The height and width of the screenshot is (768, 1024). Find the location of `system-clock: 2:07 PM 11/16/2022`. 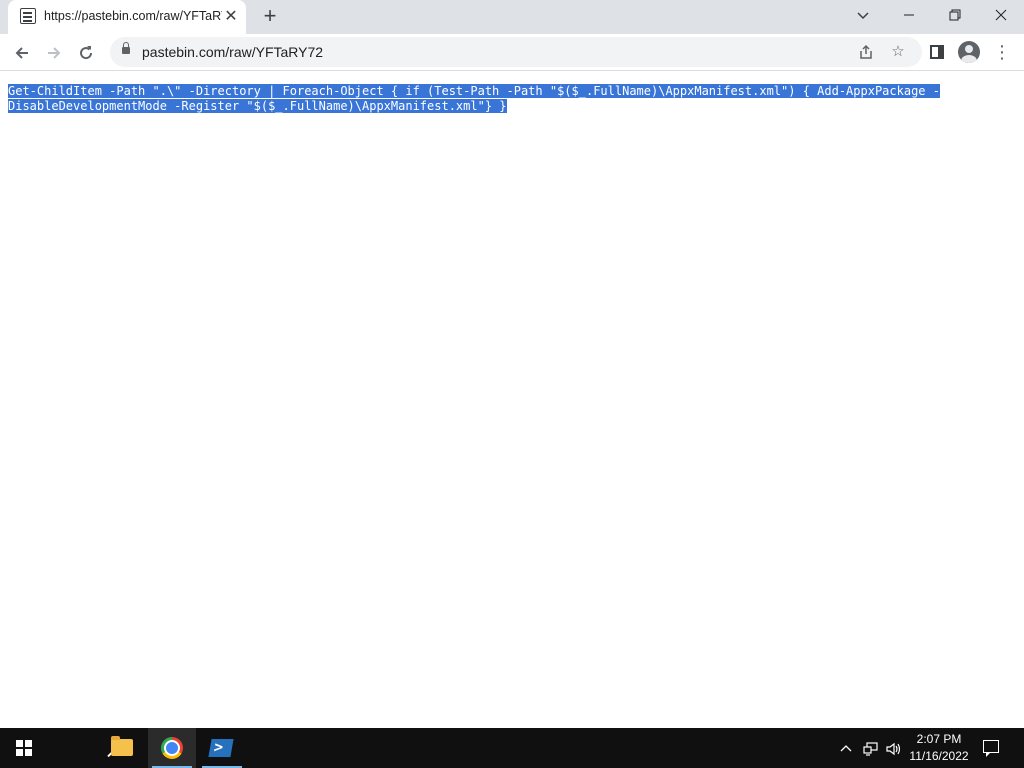

system-clock: 2:07 PM 11/16/2022 is located at coordinates (939, 748).